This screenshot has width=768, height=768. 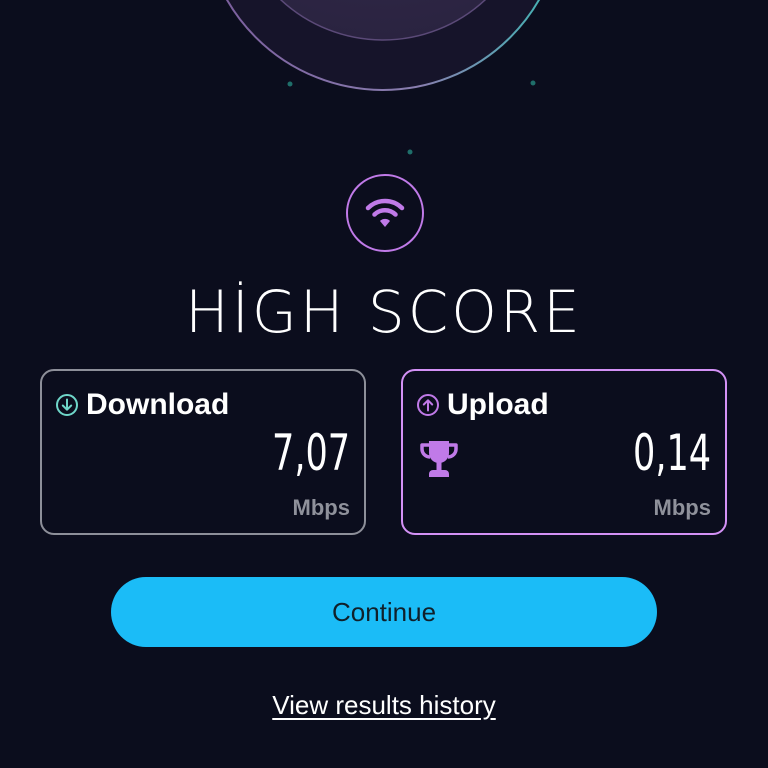 What do you see at coordinates (384, 612) in the screenshot?
I see `continue-button: Continue` at bounding box center [384, 612].